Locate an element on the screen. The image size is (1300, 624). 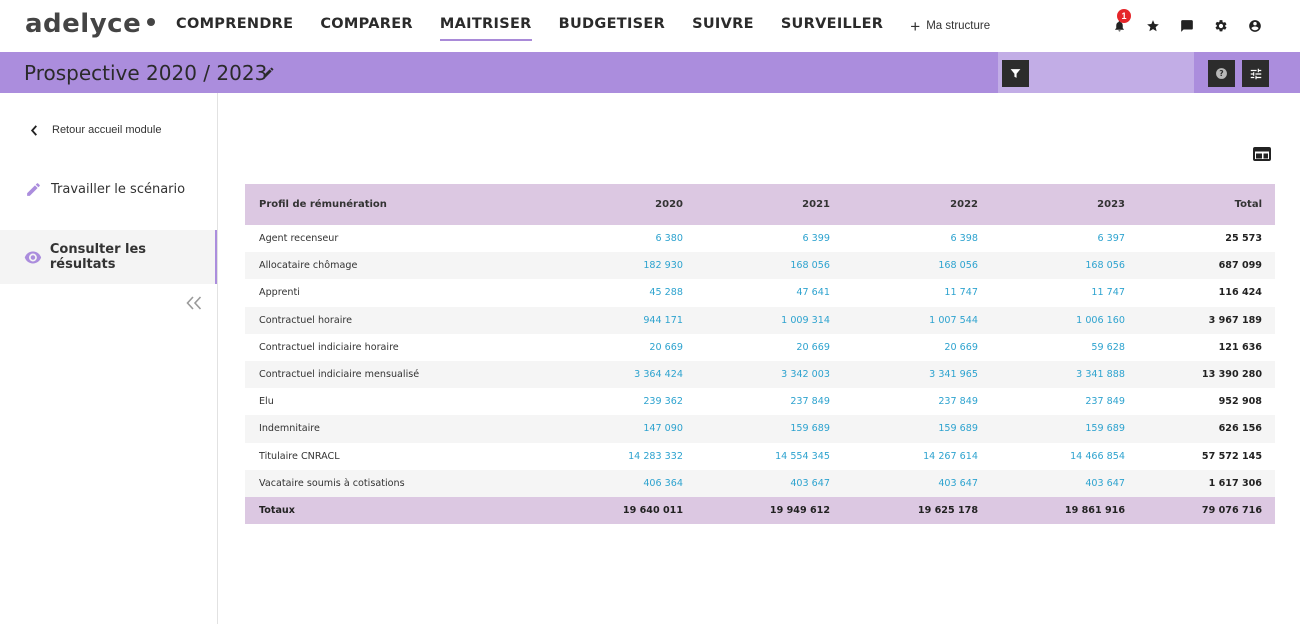
filter-button is located at coordinates (1015, 73).